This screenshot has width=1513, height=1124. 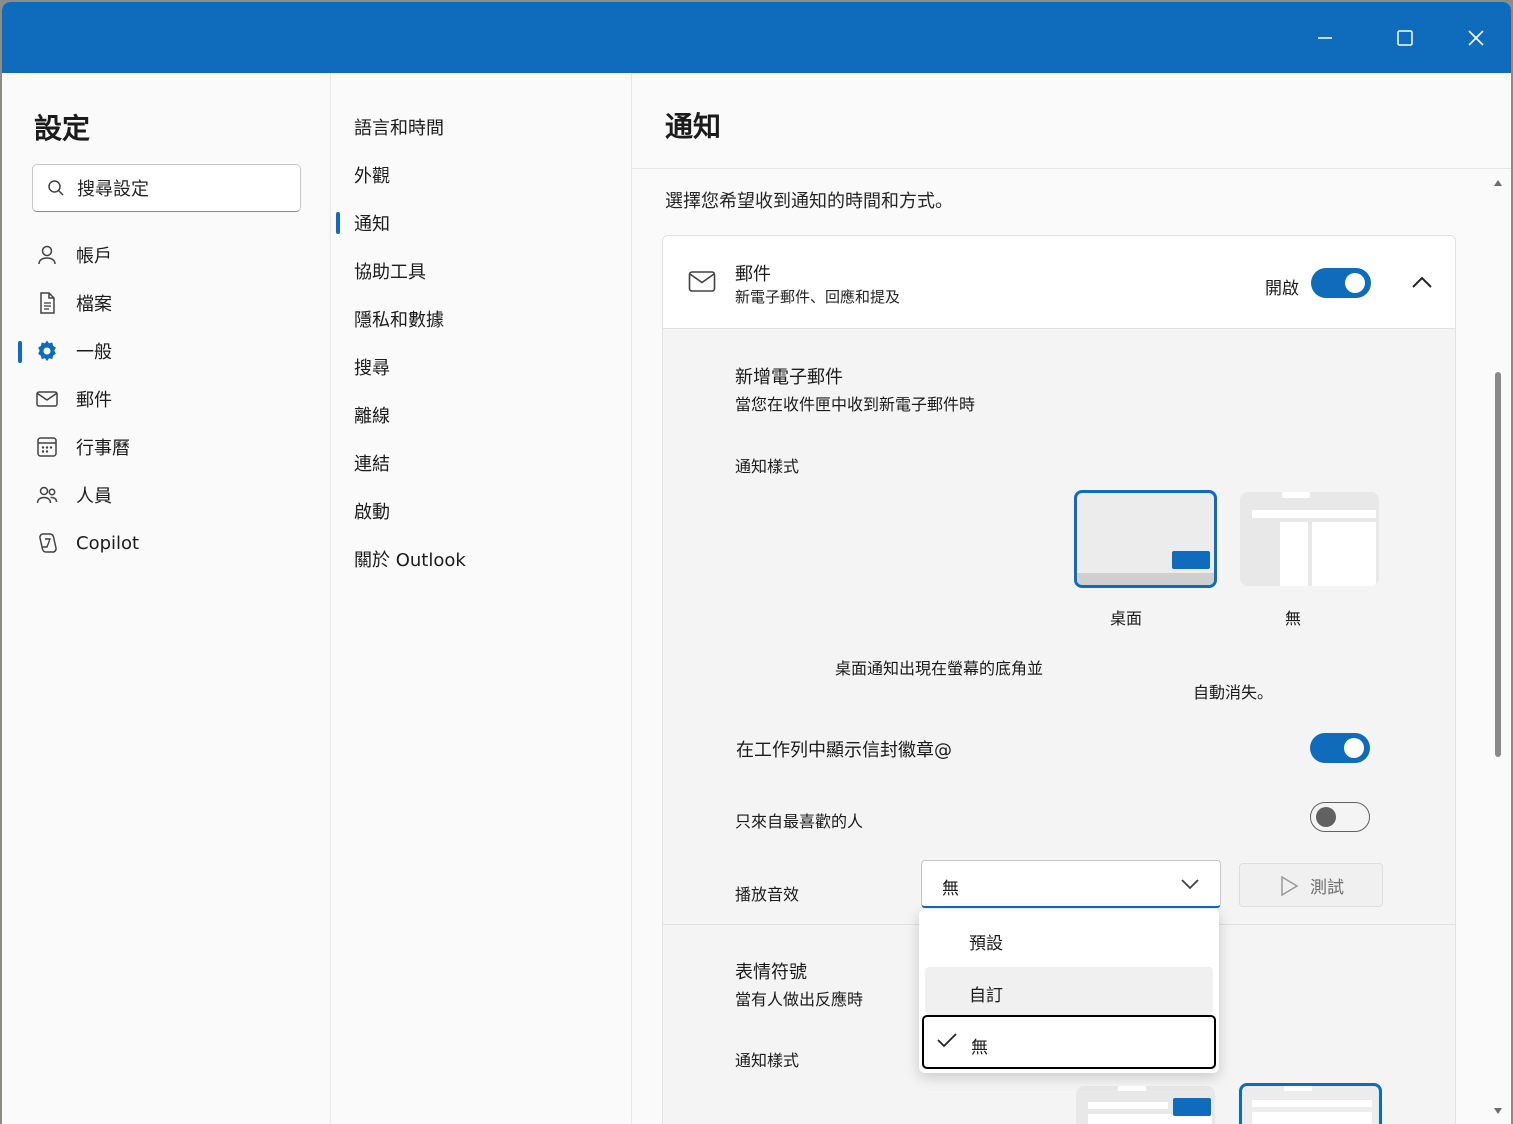 What do you see at coordinates (799, 999) in the screenshot?
I see `reactions-description: 當有人做出反應時` at bounding box center [799, 999].